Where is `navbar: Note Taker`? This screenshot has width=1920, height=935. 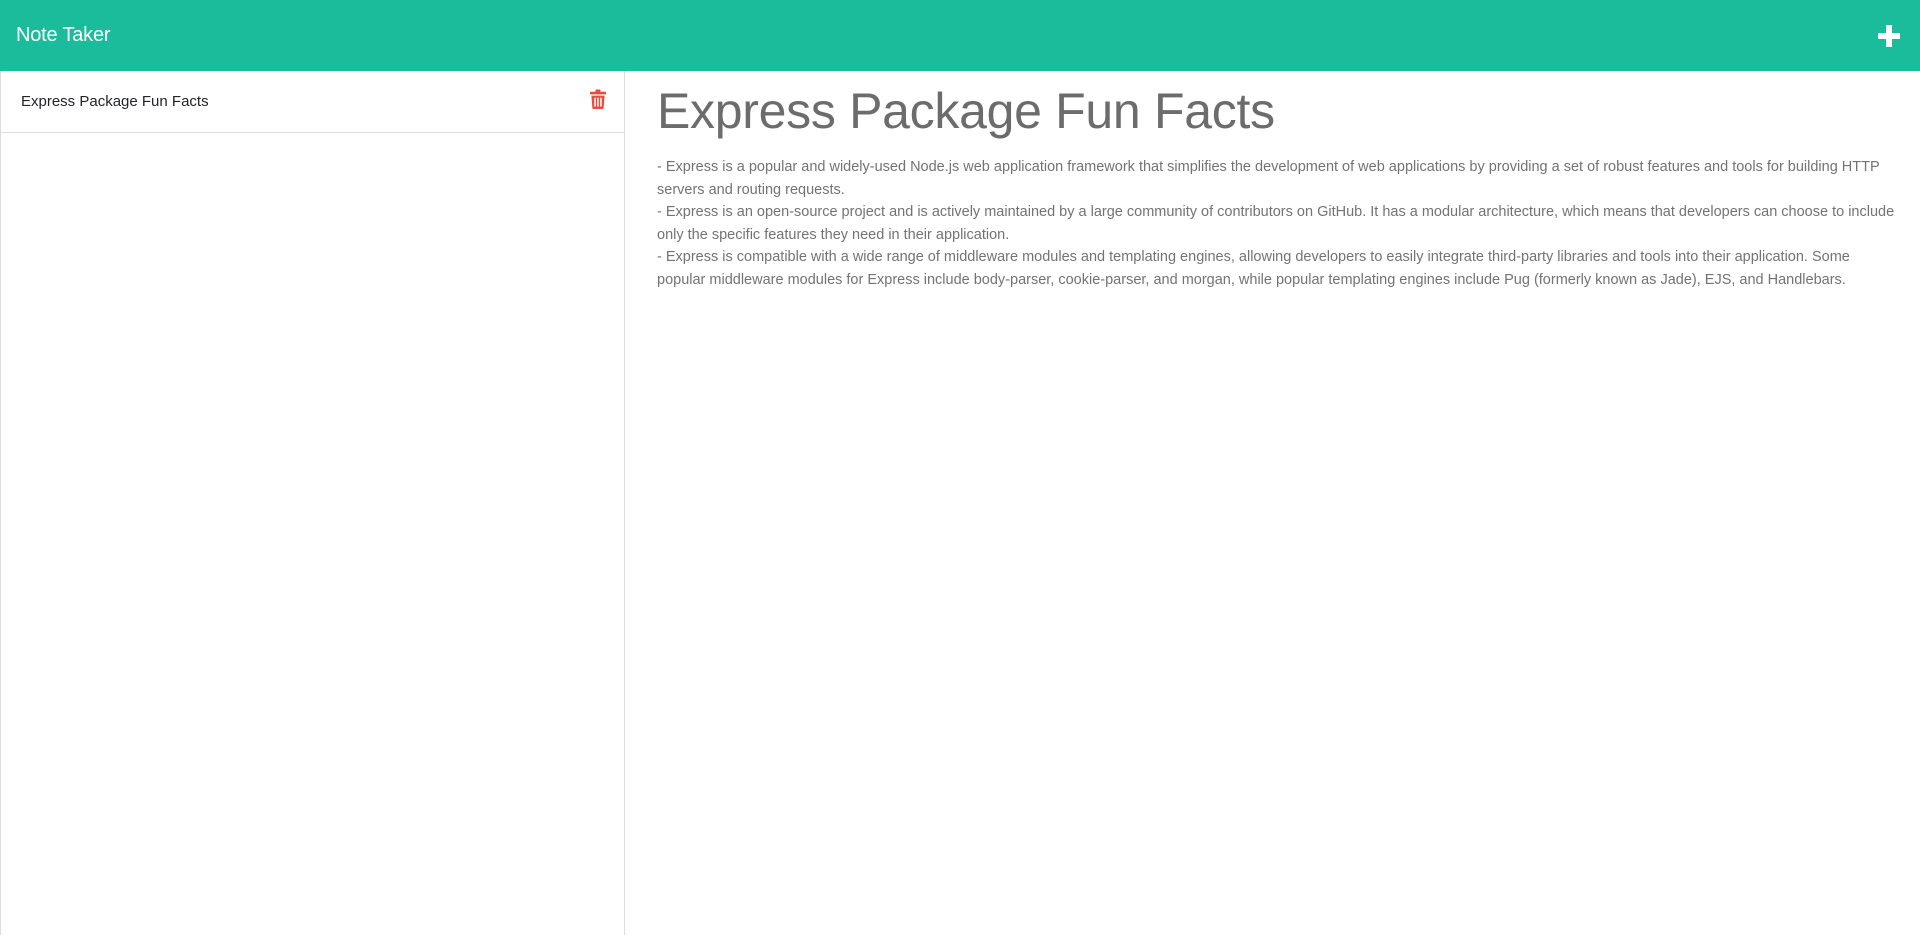 navbar: Note Taker is located at coordinates (960, 35).